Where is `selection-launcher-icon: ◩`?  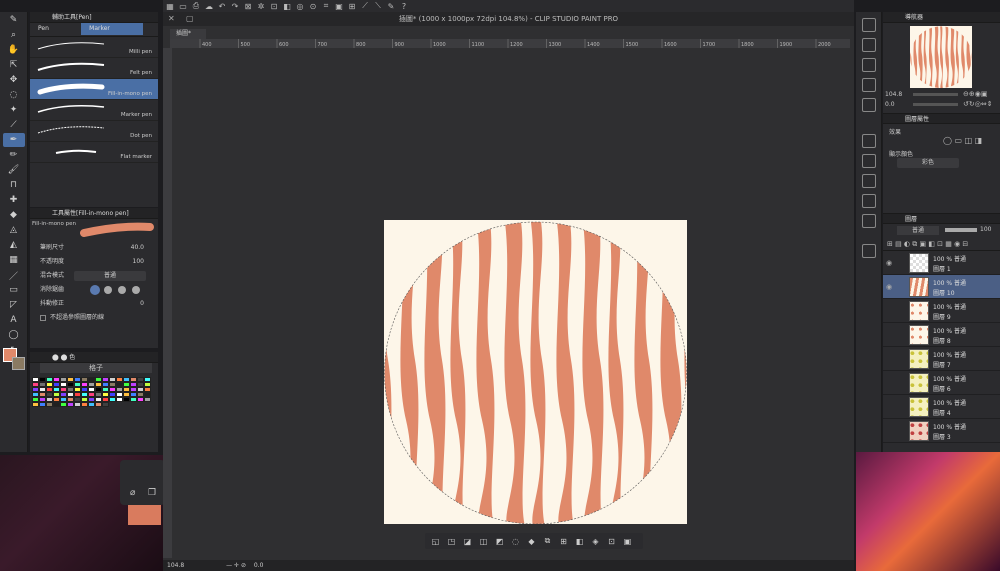
selection-launcher-icon: ◩ is located at coordinates (499, 541).